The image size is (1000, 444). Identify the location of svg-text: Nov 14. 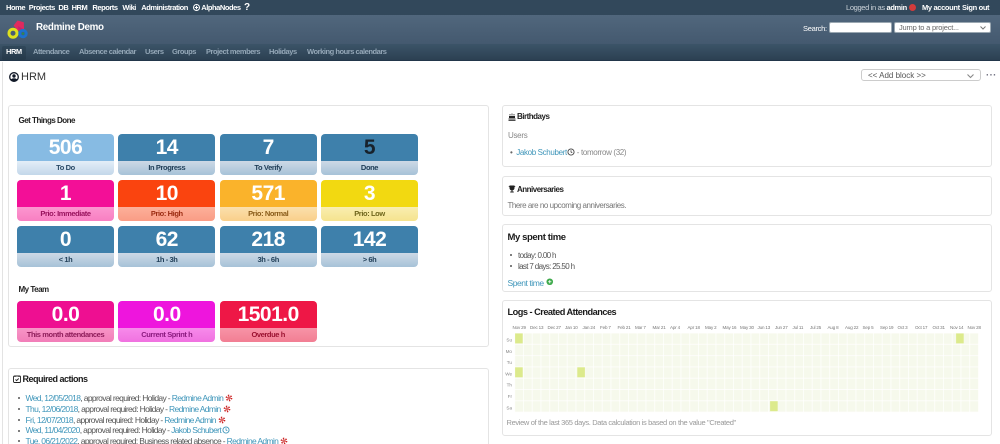
(957, 327).